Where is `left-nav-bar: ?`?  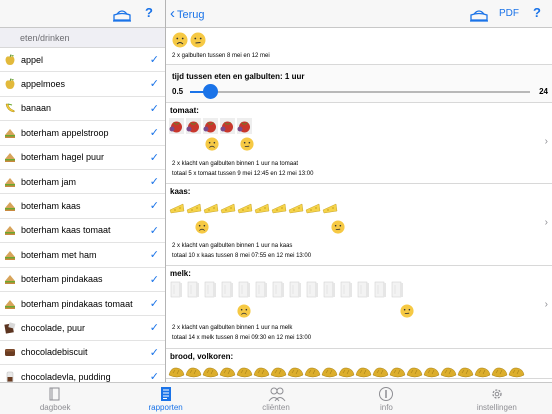 left-nav-bar: ? is located at coordinates (82, 14).